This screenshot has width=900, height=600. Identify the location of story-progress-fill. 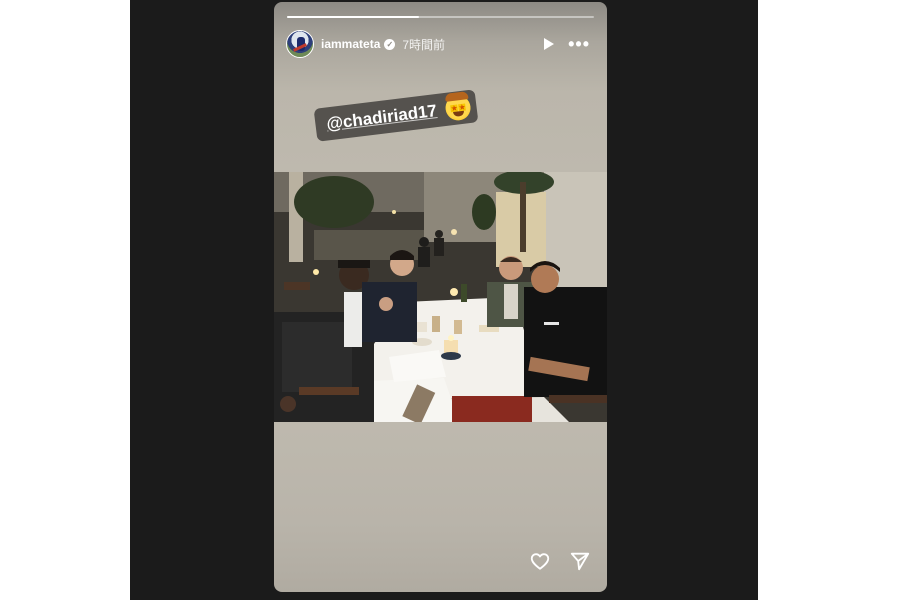
(353, 17).